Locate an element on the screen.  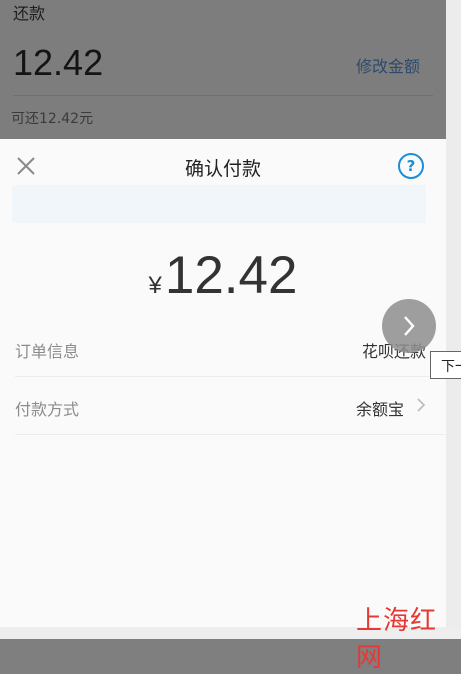
watermark: 上海红网 is located at coordinates (397, 639).